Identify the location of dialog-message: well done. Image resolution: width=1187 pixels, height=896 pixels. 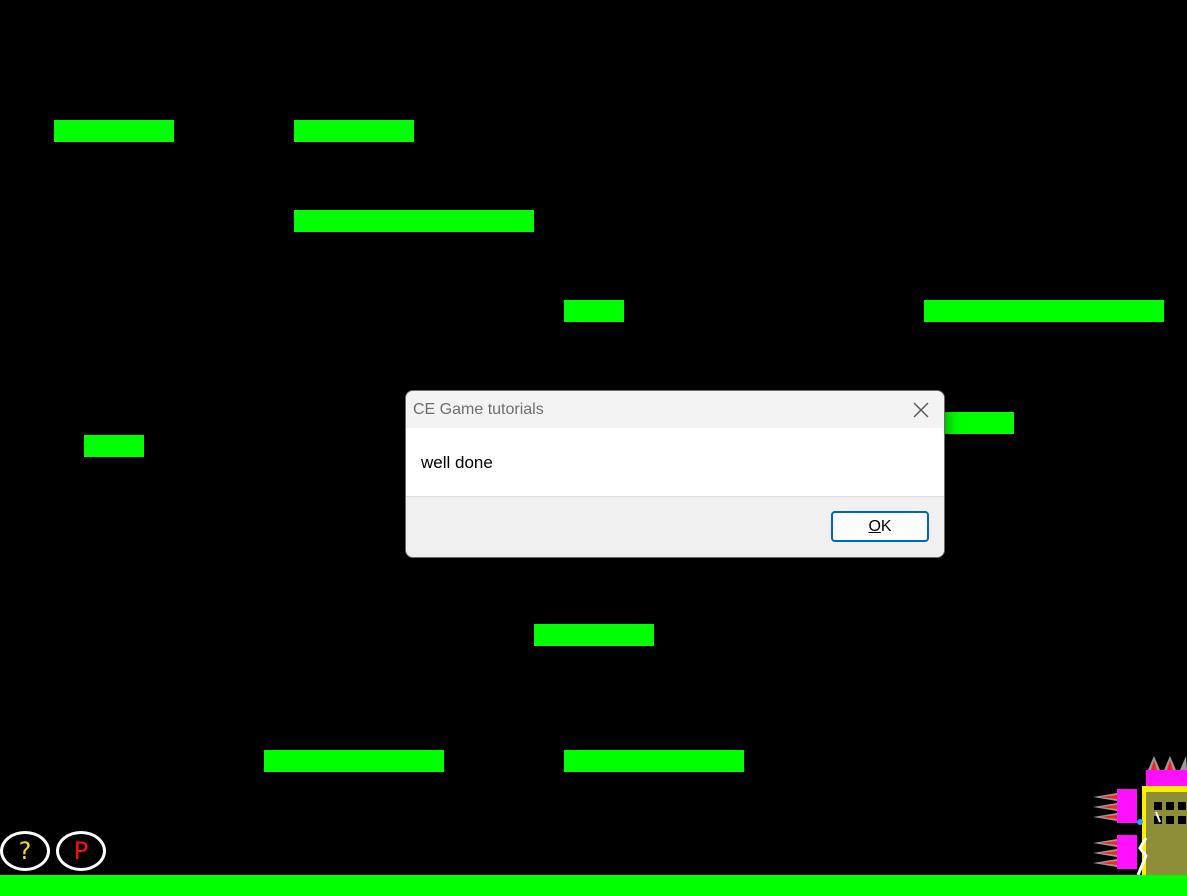
(457, 462).